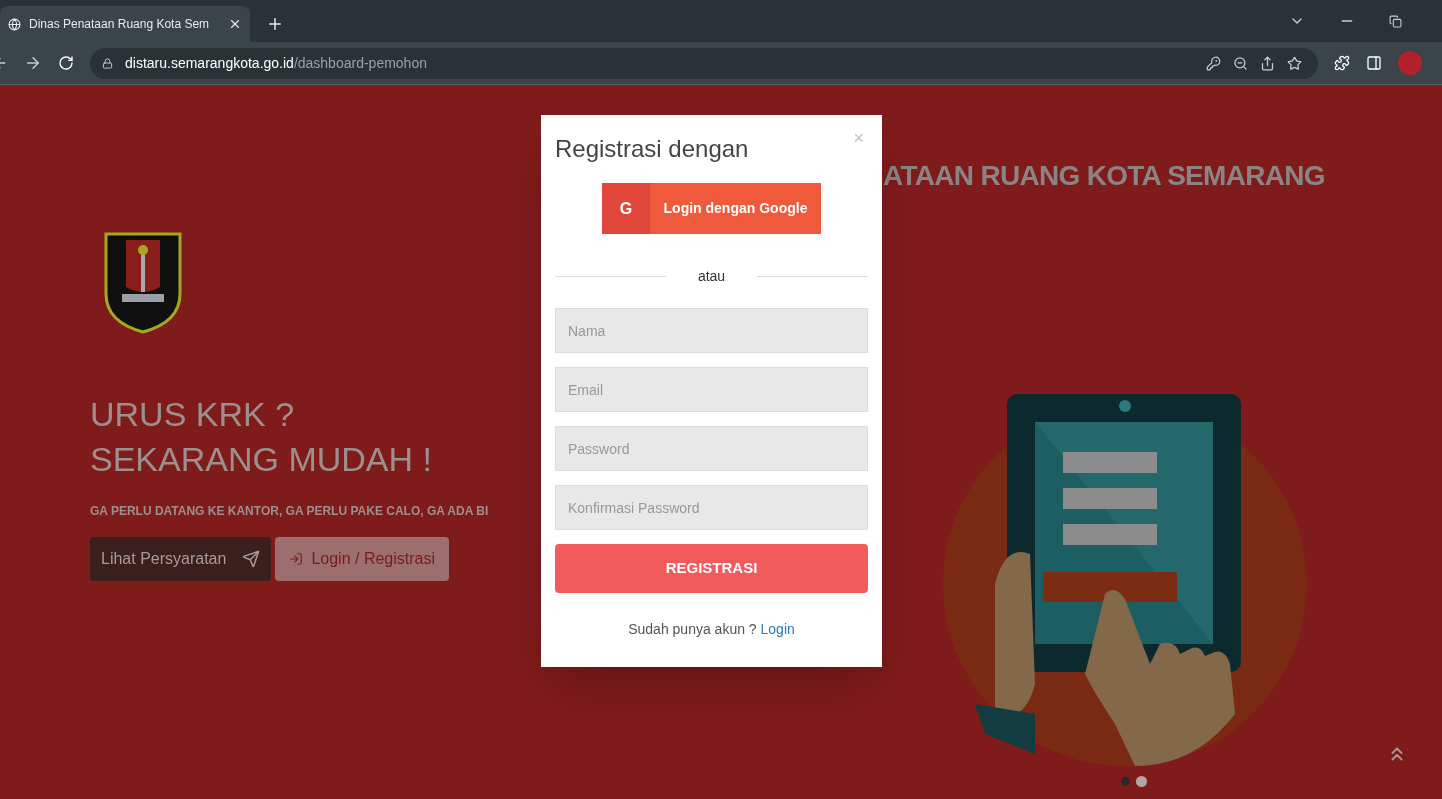 The height and width of the screenshot is (799, 1442). What do you see at coordinates (261, 459) in the screenshot?
I see `hero-heading: SEKARANG MUDAH !` at bounding box center [261, 459].